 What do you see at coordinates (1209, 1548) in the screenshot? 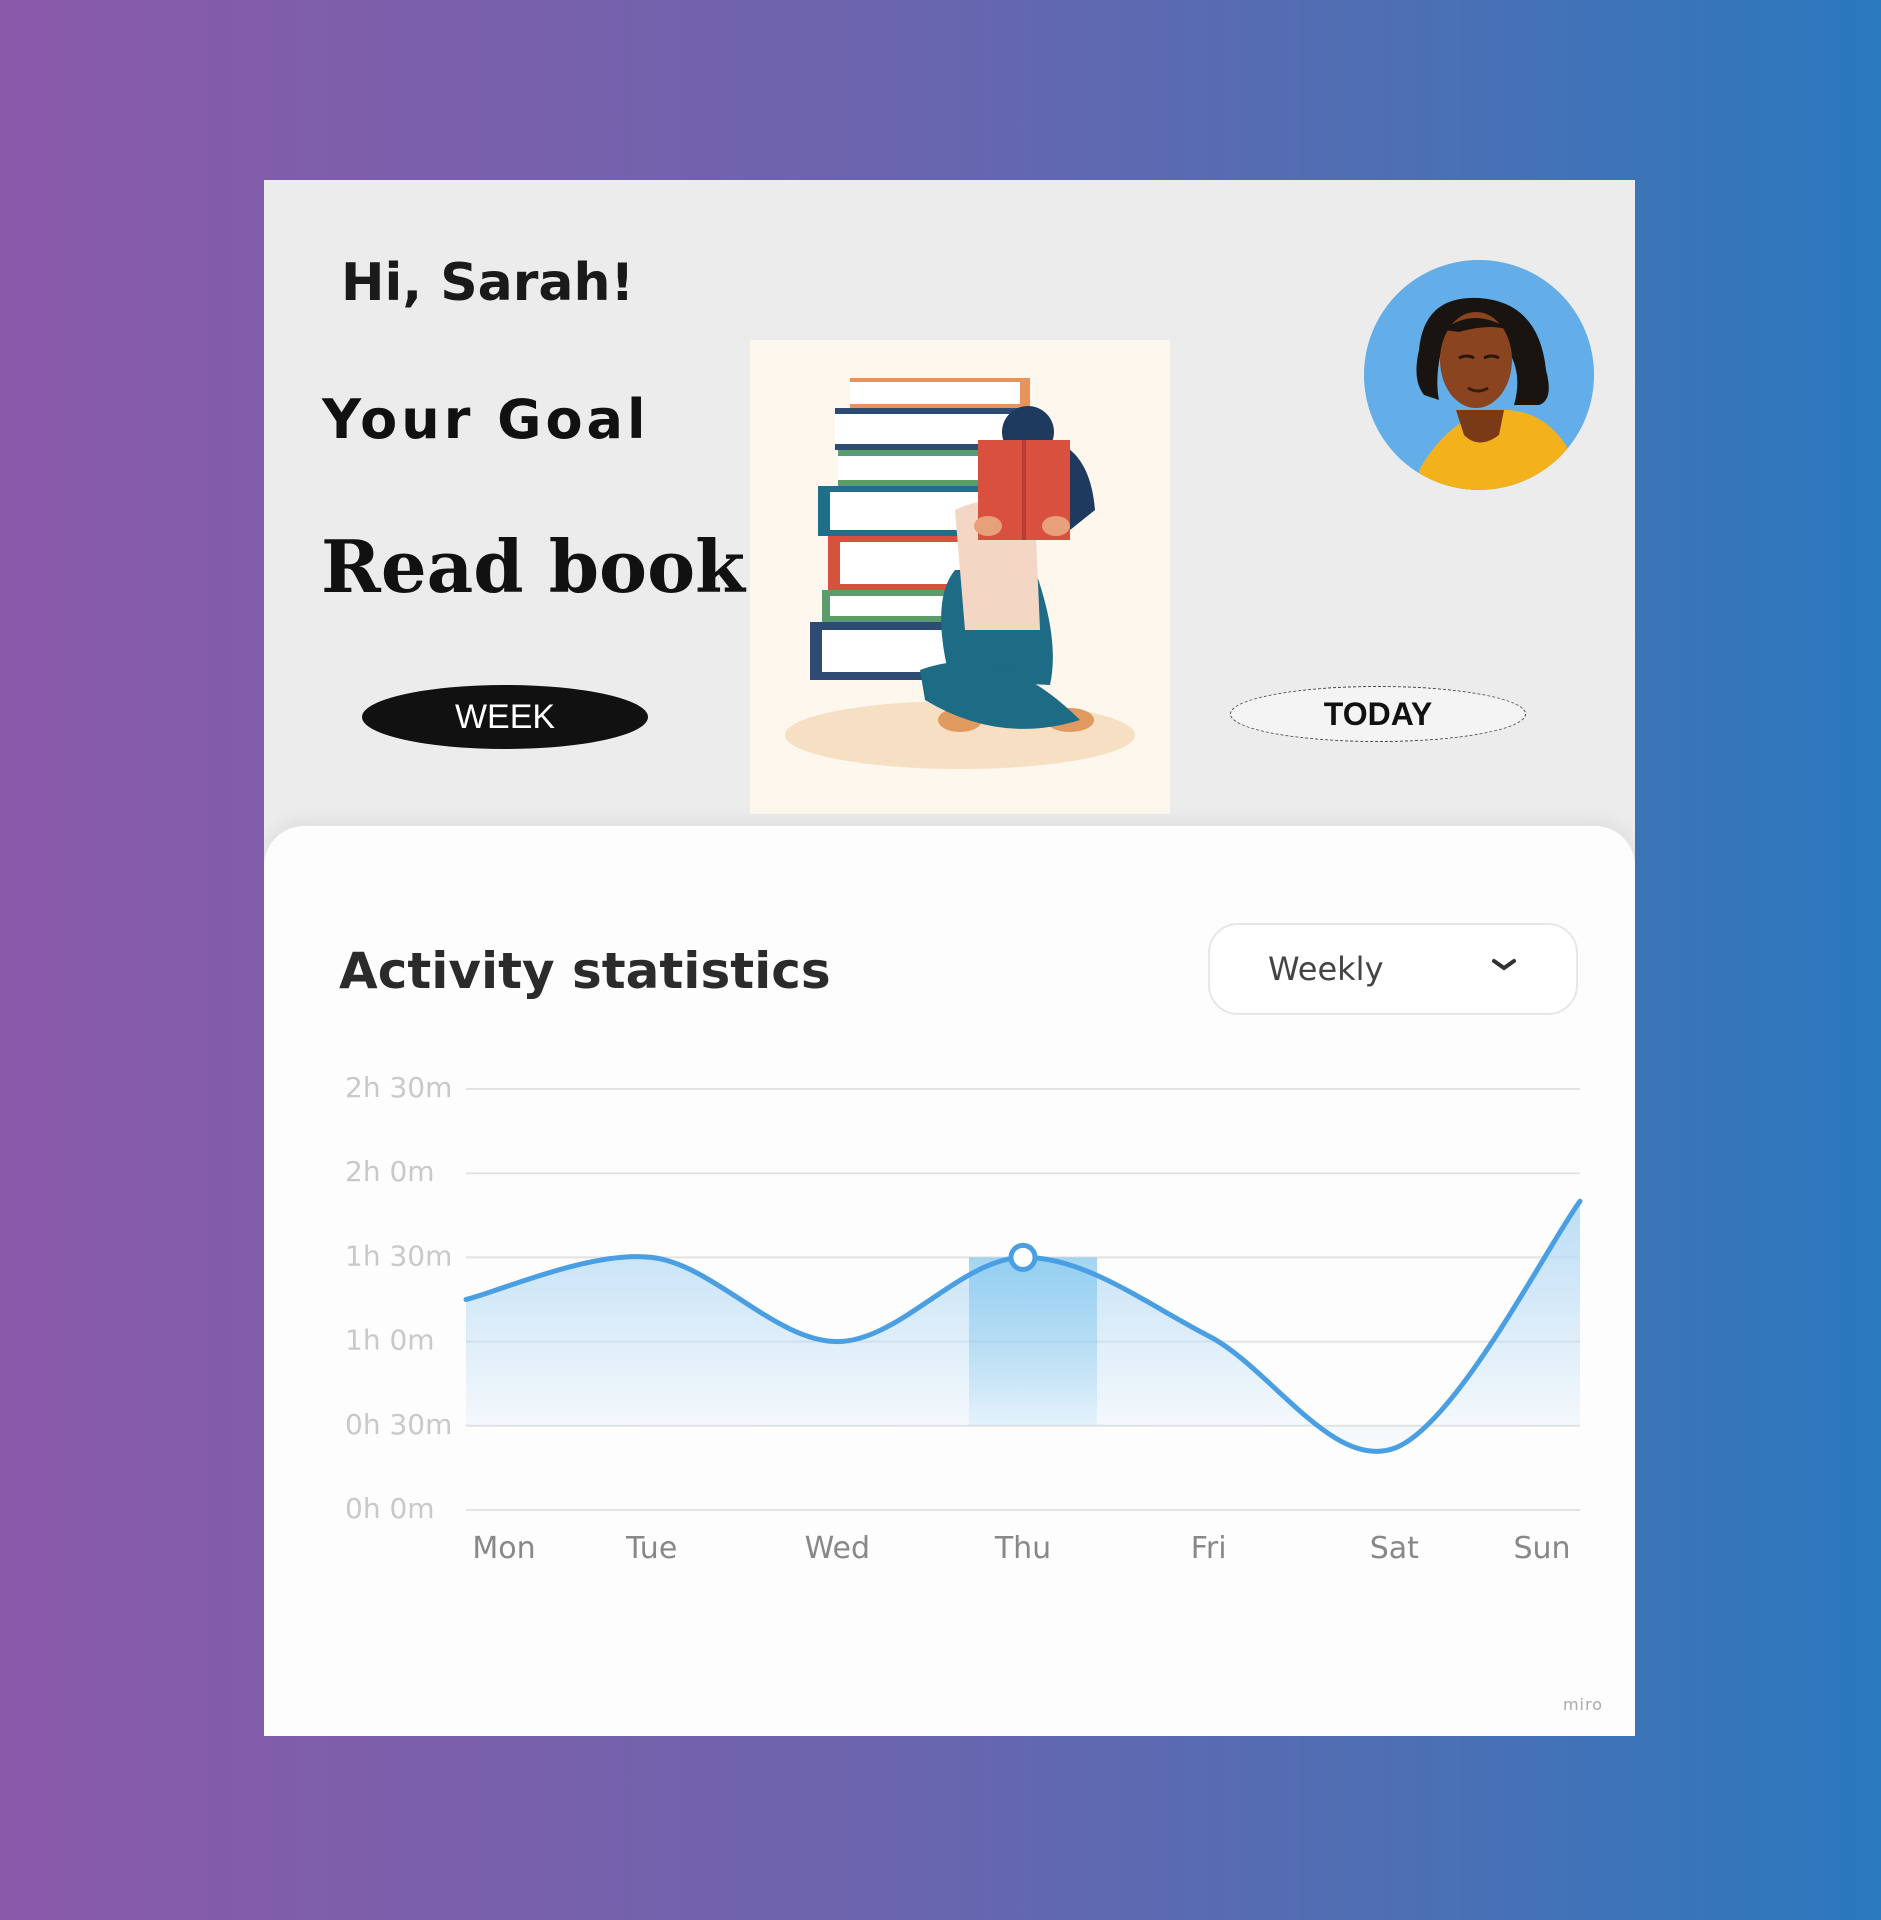
I see `x-tick-label: Fri` at bounding box center [1209, 1548].